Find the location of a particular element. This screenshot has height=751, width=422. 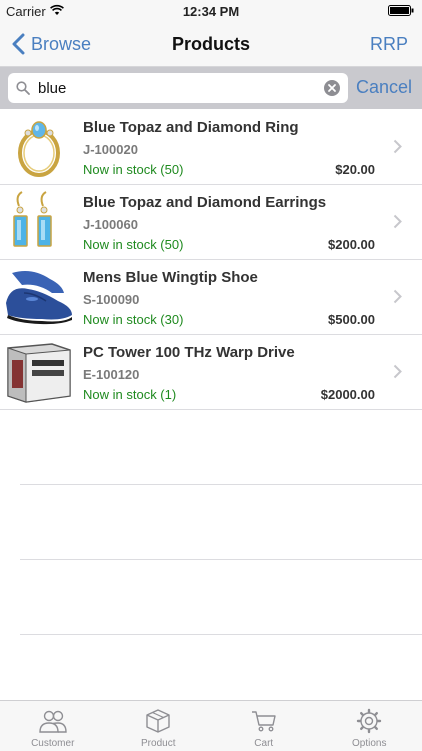

product-name: Mens Blue Wingtip Shoe is located at coordinates (170, 277).